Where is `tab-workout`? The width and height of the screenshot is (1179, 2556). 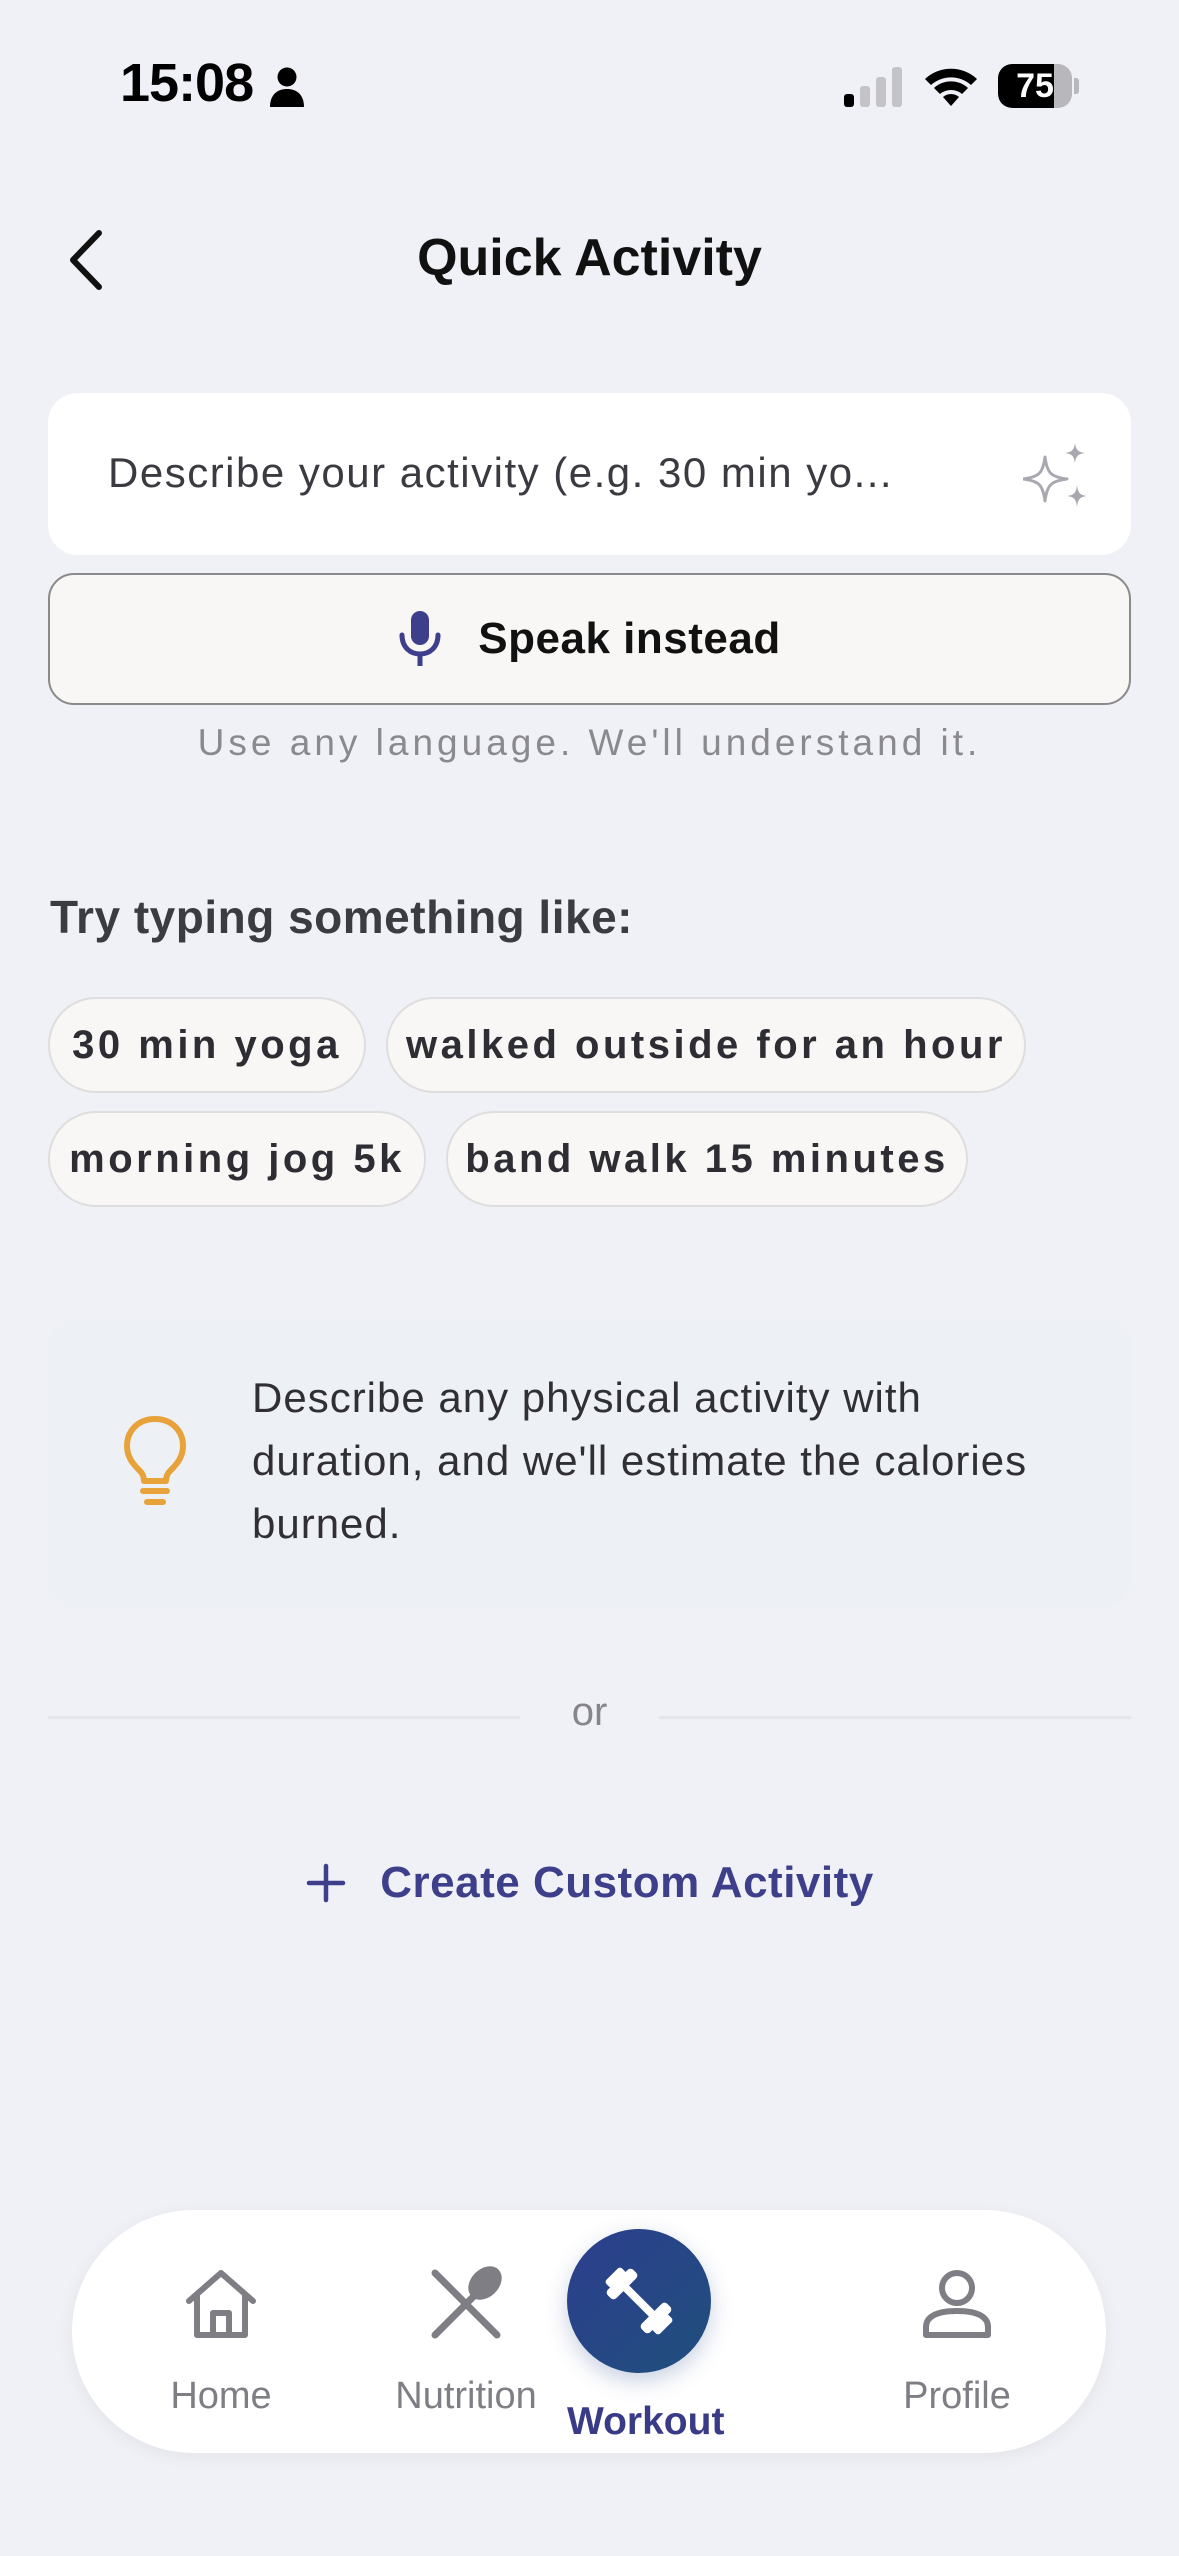
tab-workout is located at coordinates (639, 2301).